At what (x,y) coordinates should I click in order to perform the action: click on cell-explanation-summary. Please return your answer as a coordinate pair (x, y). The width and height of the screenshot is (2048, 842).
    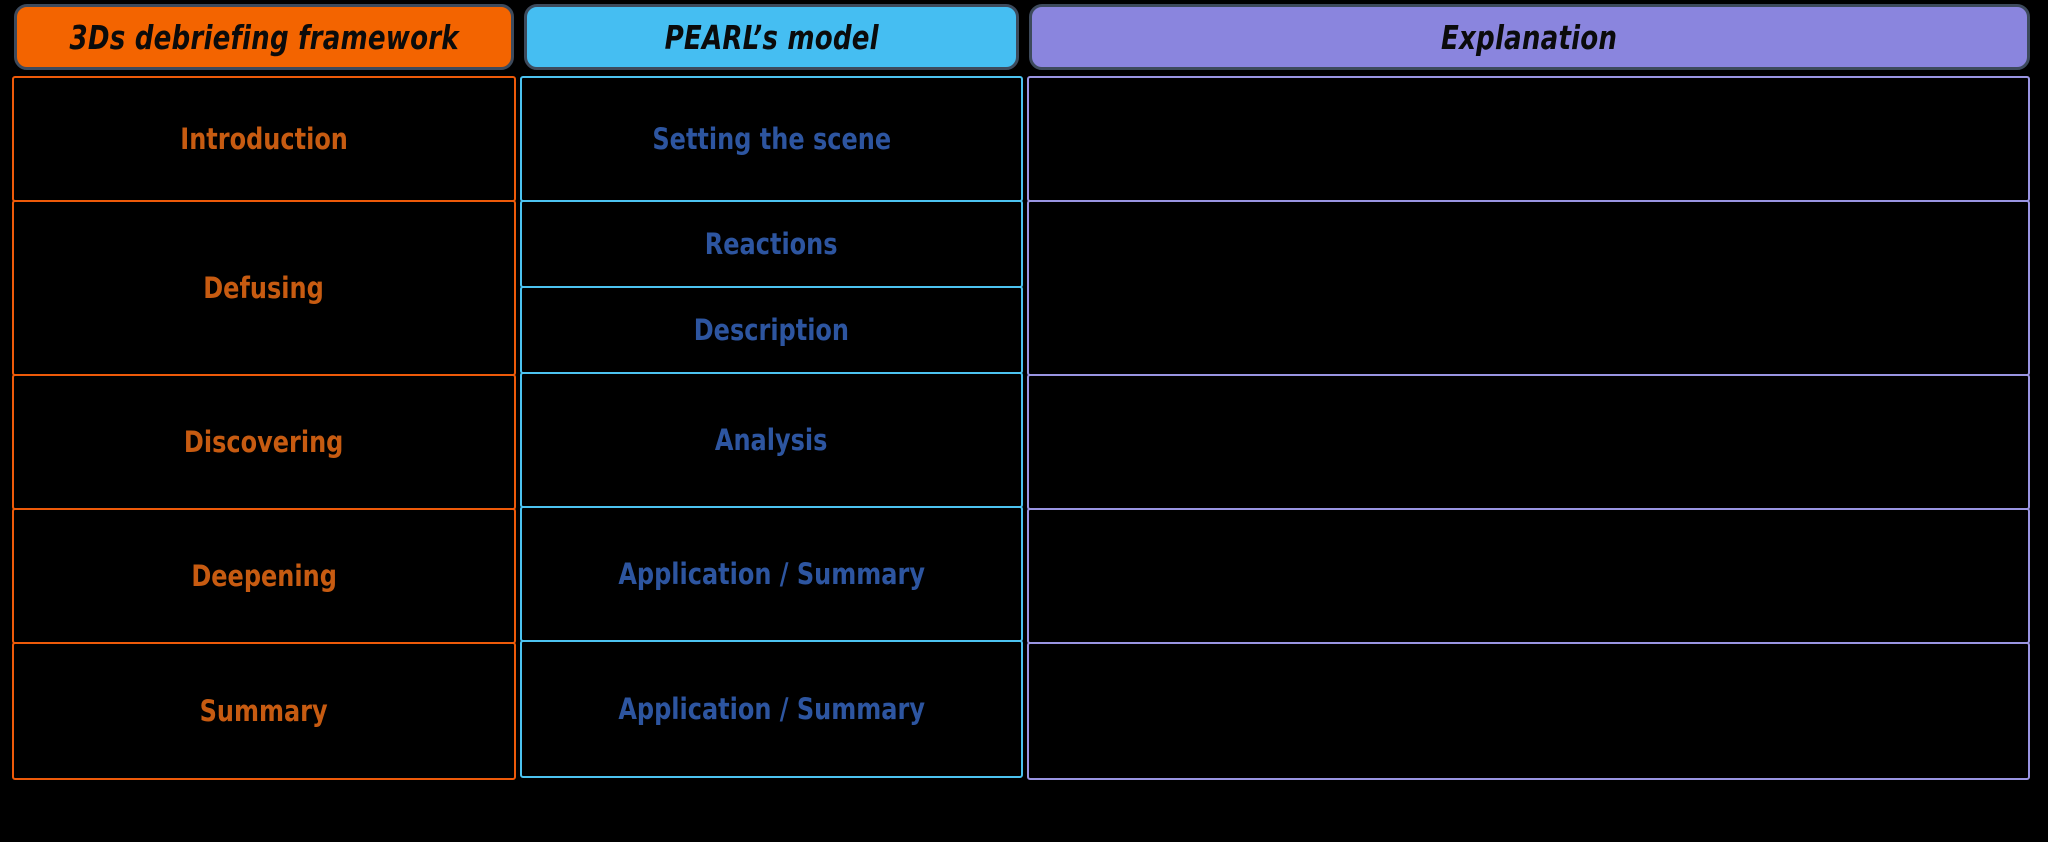
    Looking at the image, I should click on (1528, 711).